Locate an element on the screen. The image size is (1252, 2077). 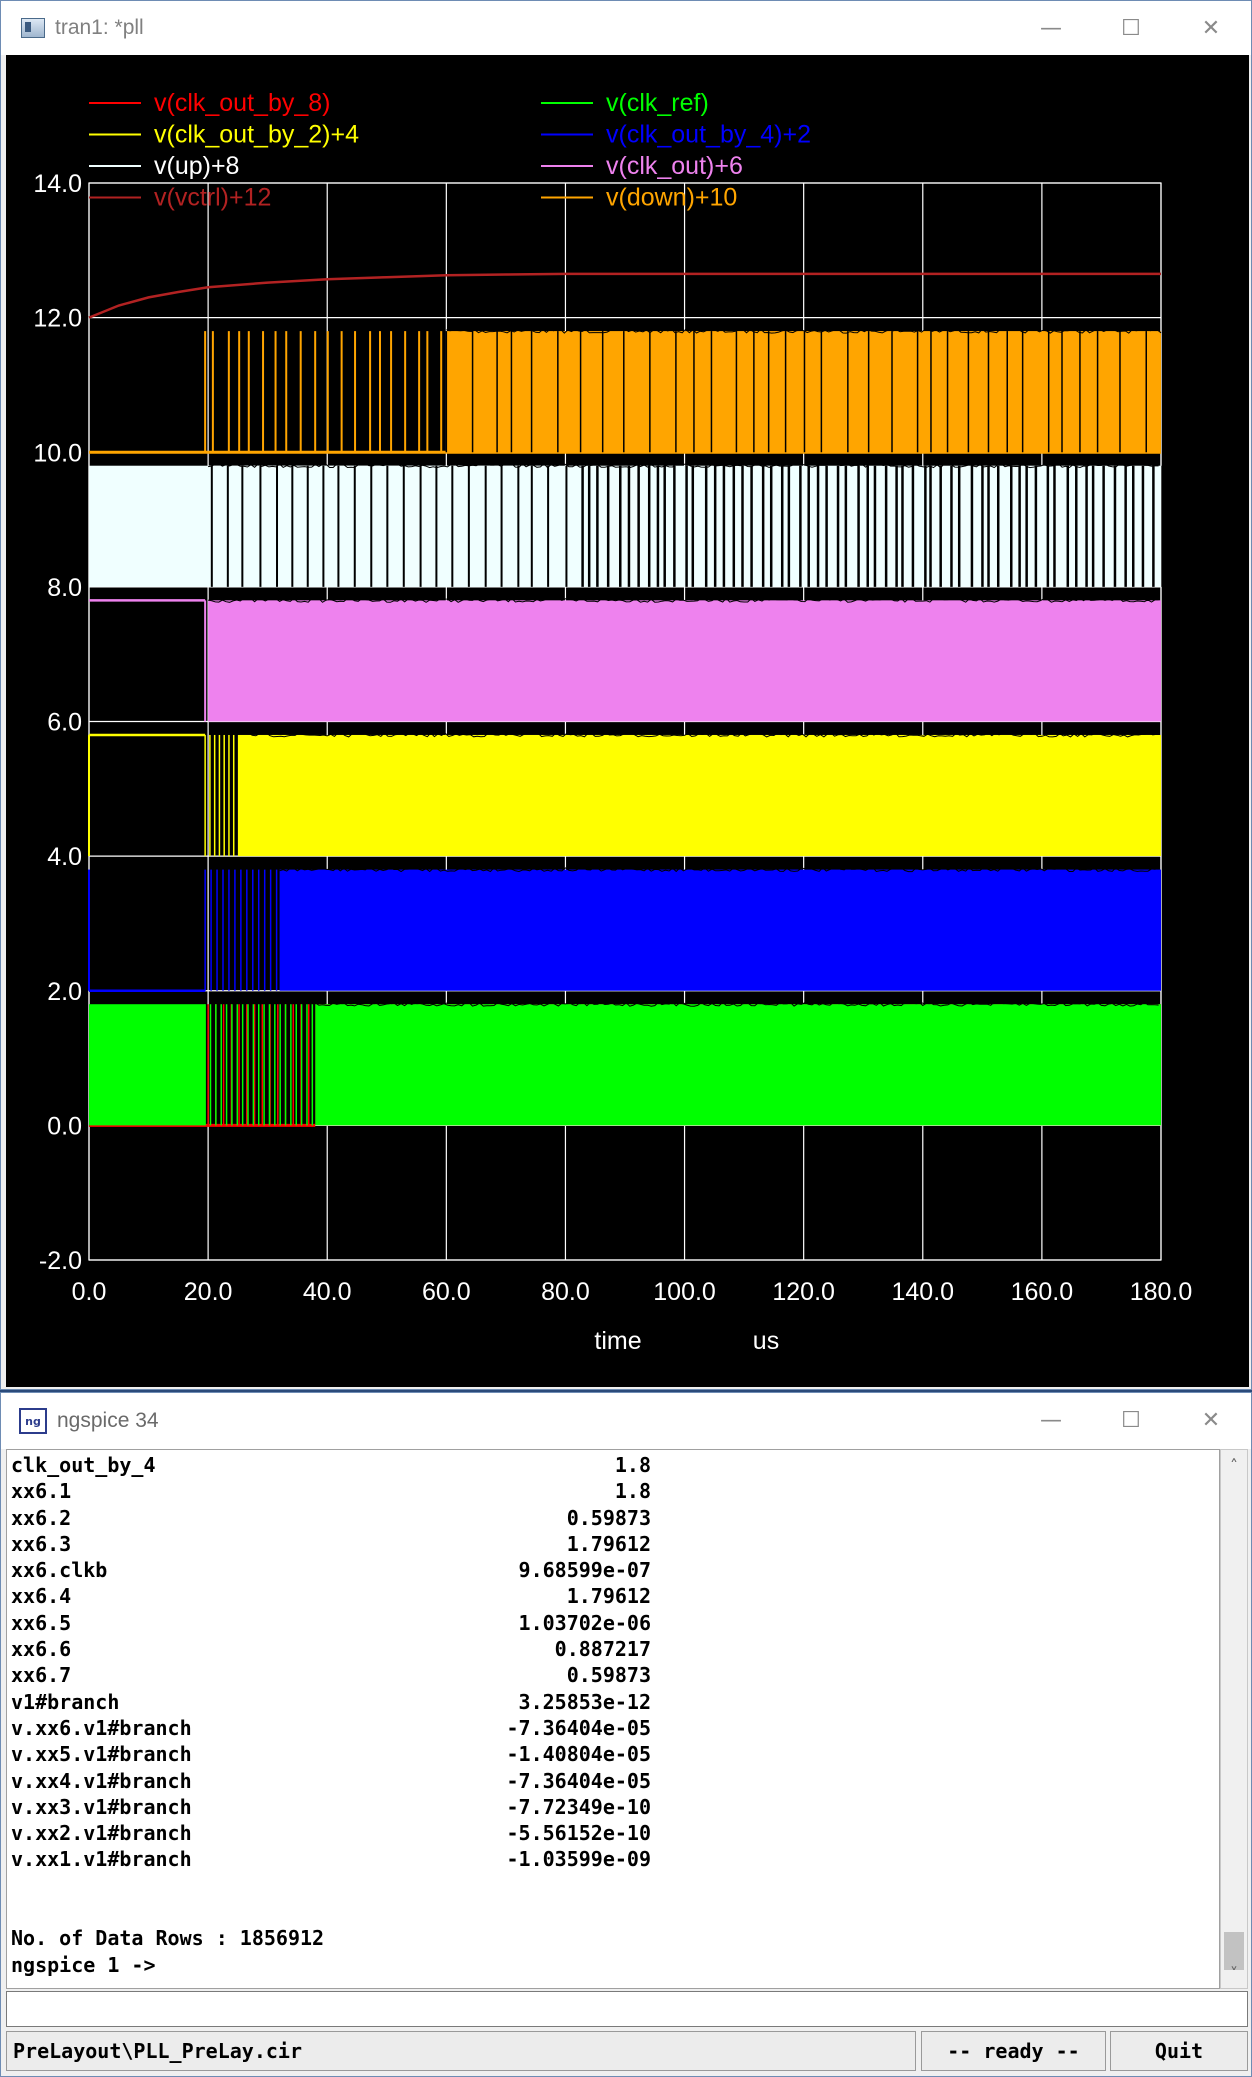
x-axis-label: time is located at coordinates (617, 1341).